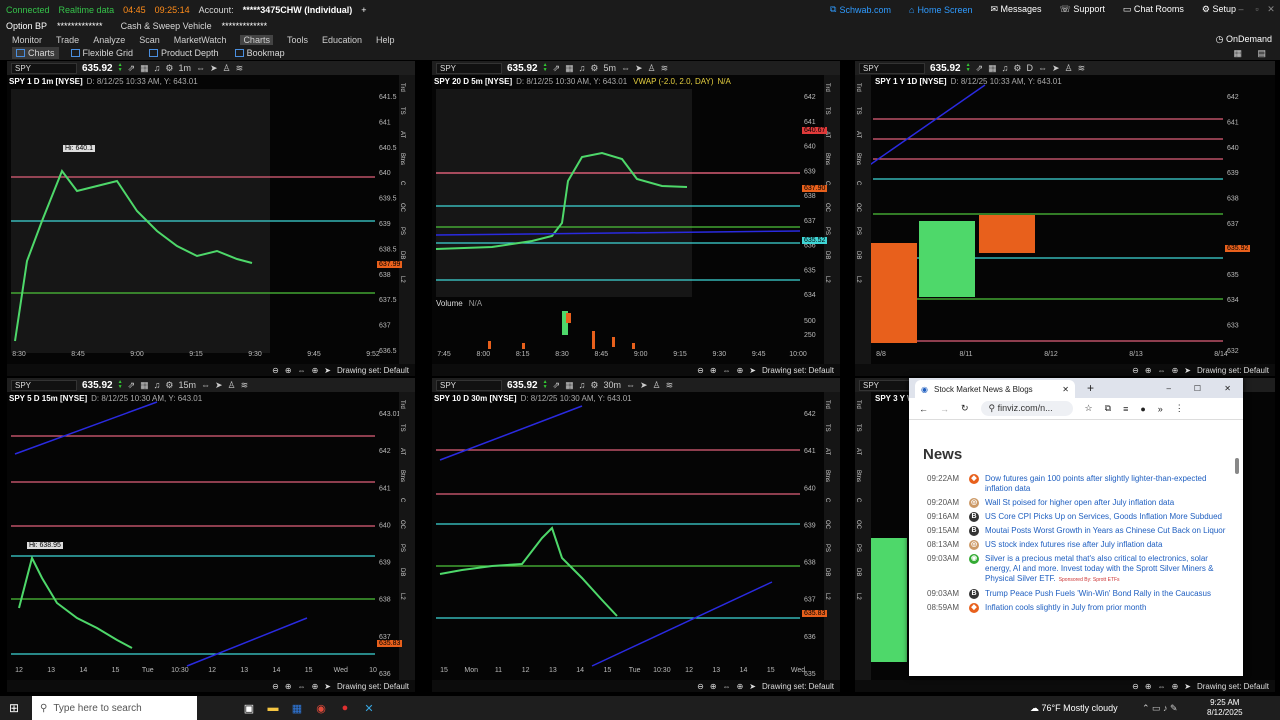  Describe the element at coordinates (1089, 408) in the screenshot. I see `bookmark-star-icon: ☆` at that location.